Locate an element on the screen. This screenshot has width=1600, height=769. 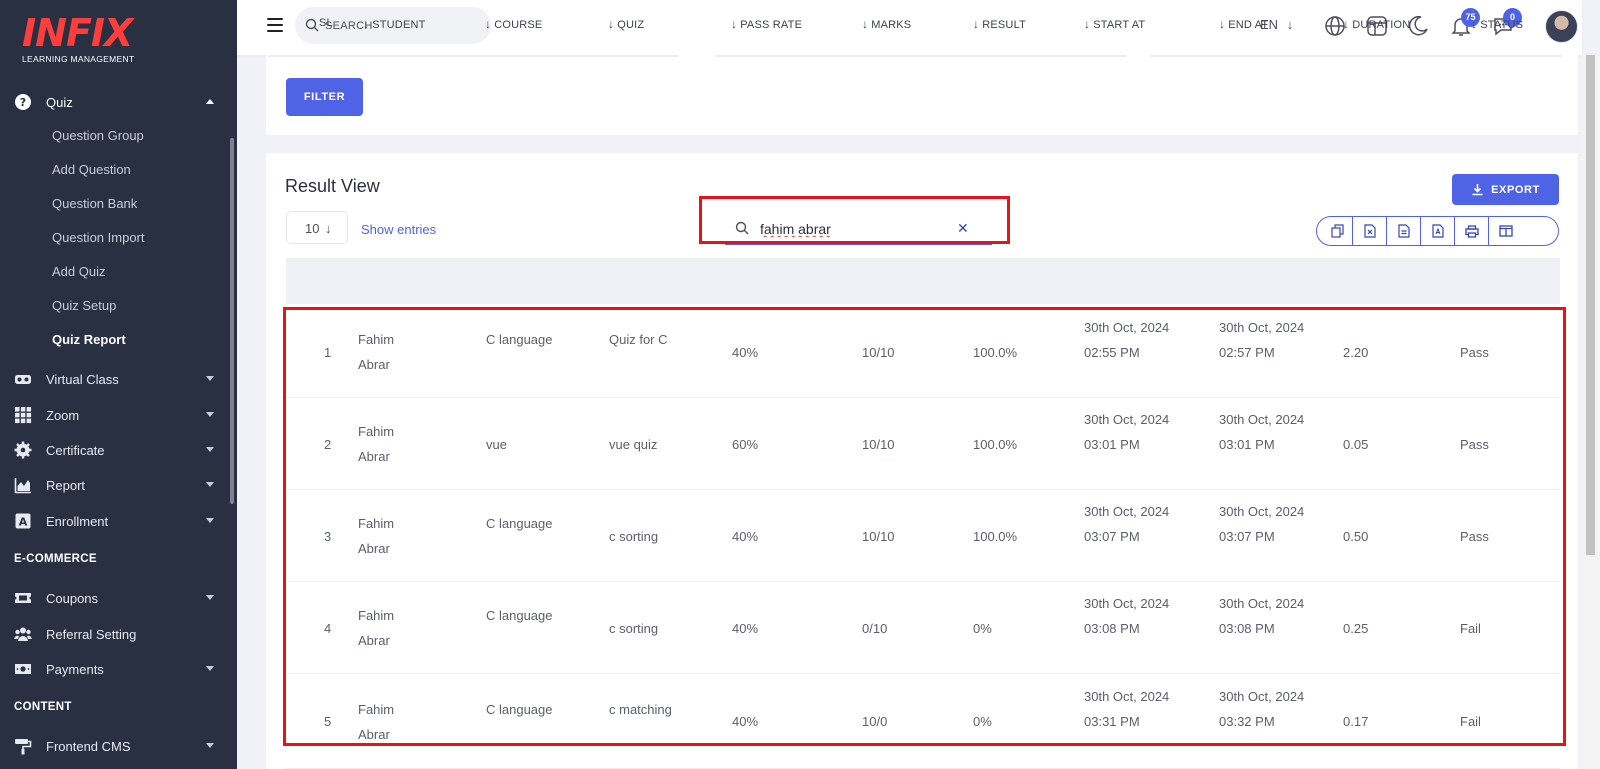
column-header-label: DURATION is located at coordinates (1381, 25).